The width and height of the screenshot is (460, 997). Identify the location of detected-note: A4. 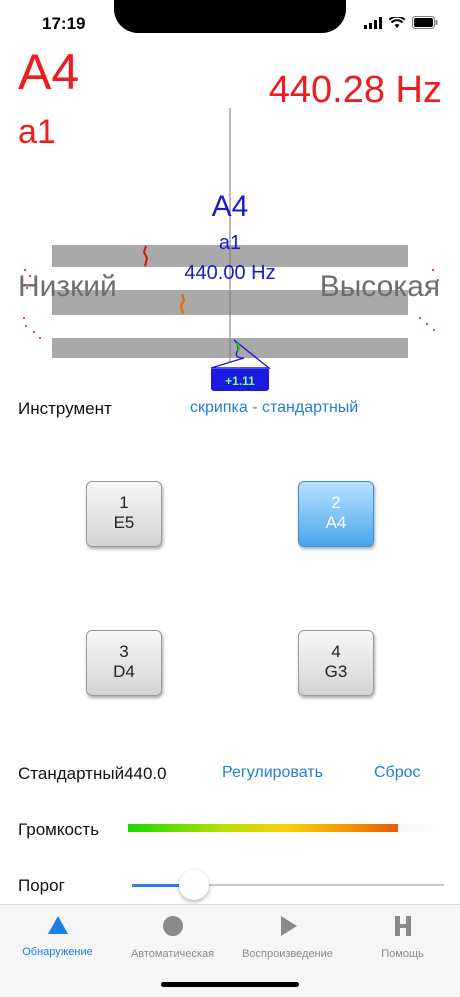
(49, 72).